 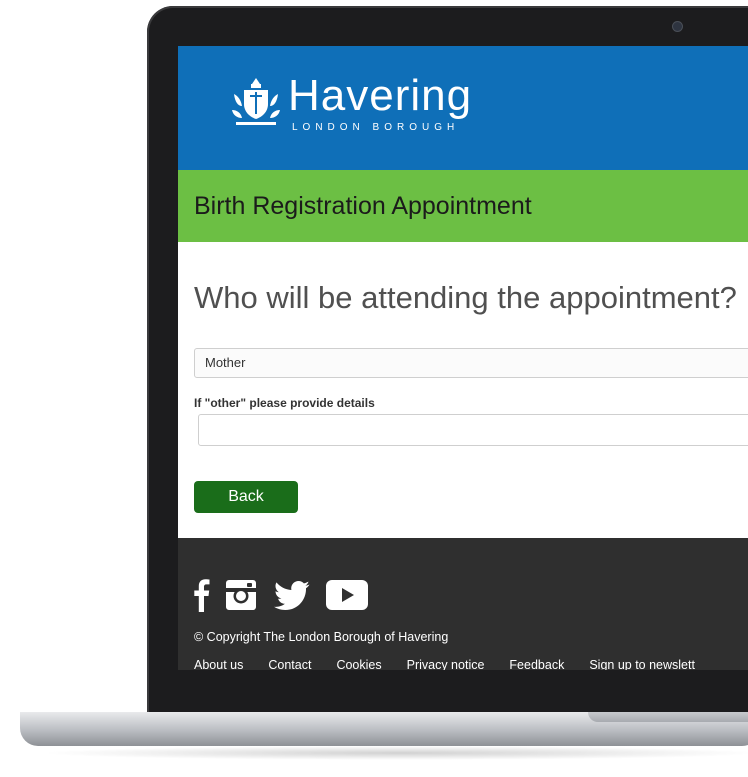 What do you see at coordinates (218, 664) in the screenshot?
I see `footer-link-about: About us` at bounding box center [218, 664].